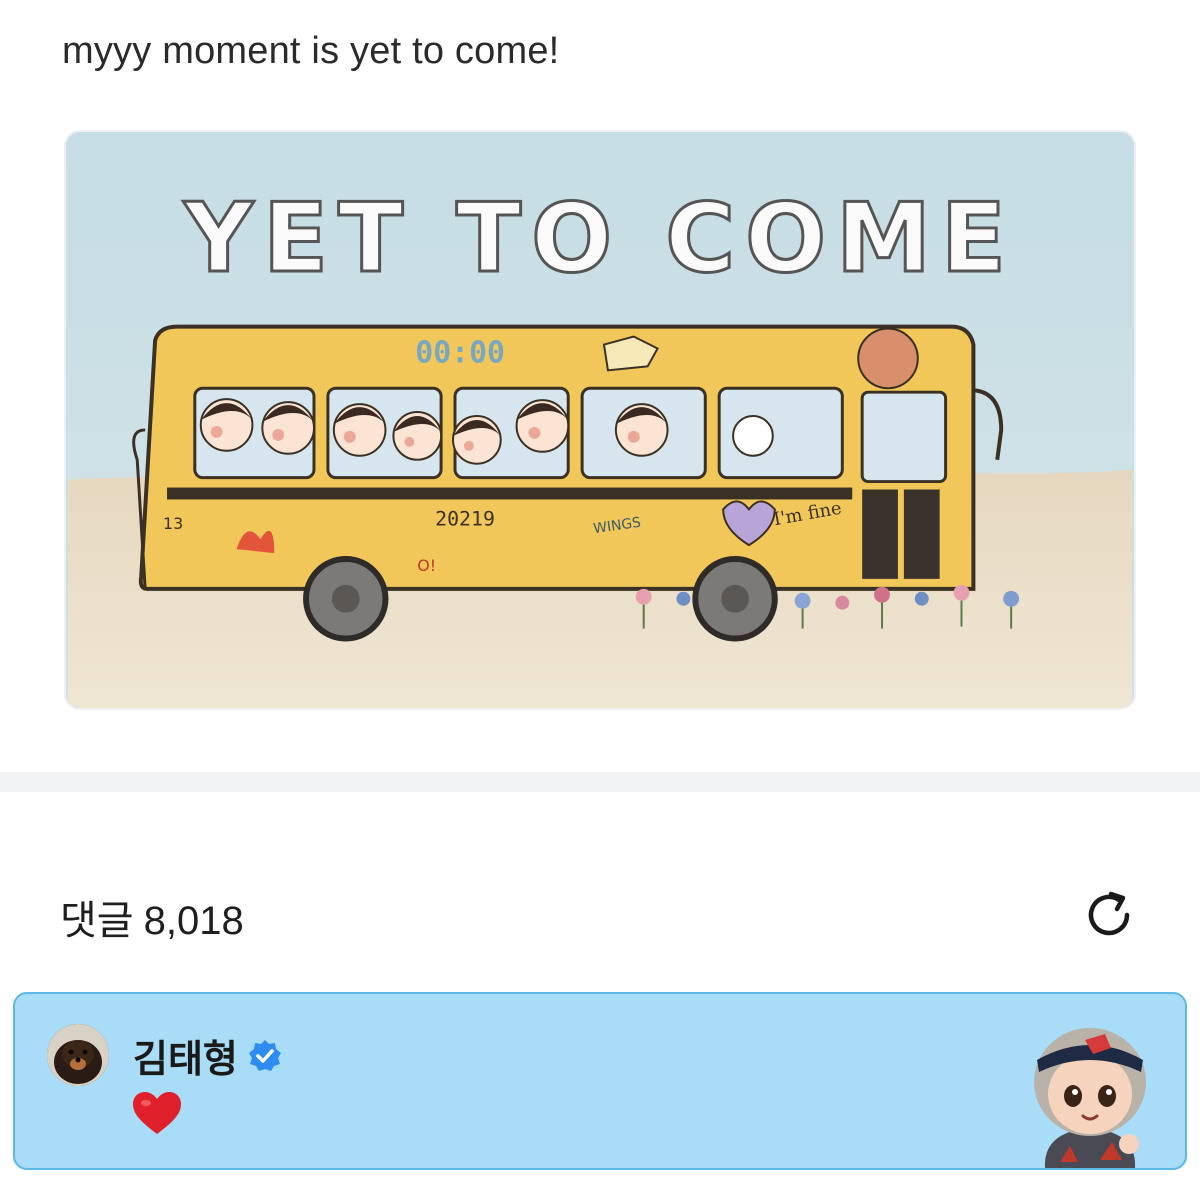 The height and width of the screenshot is (1189, 1200). I want to click on refresh-button, so click(1109, 915).